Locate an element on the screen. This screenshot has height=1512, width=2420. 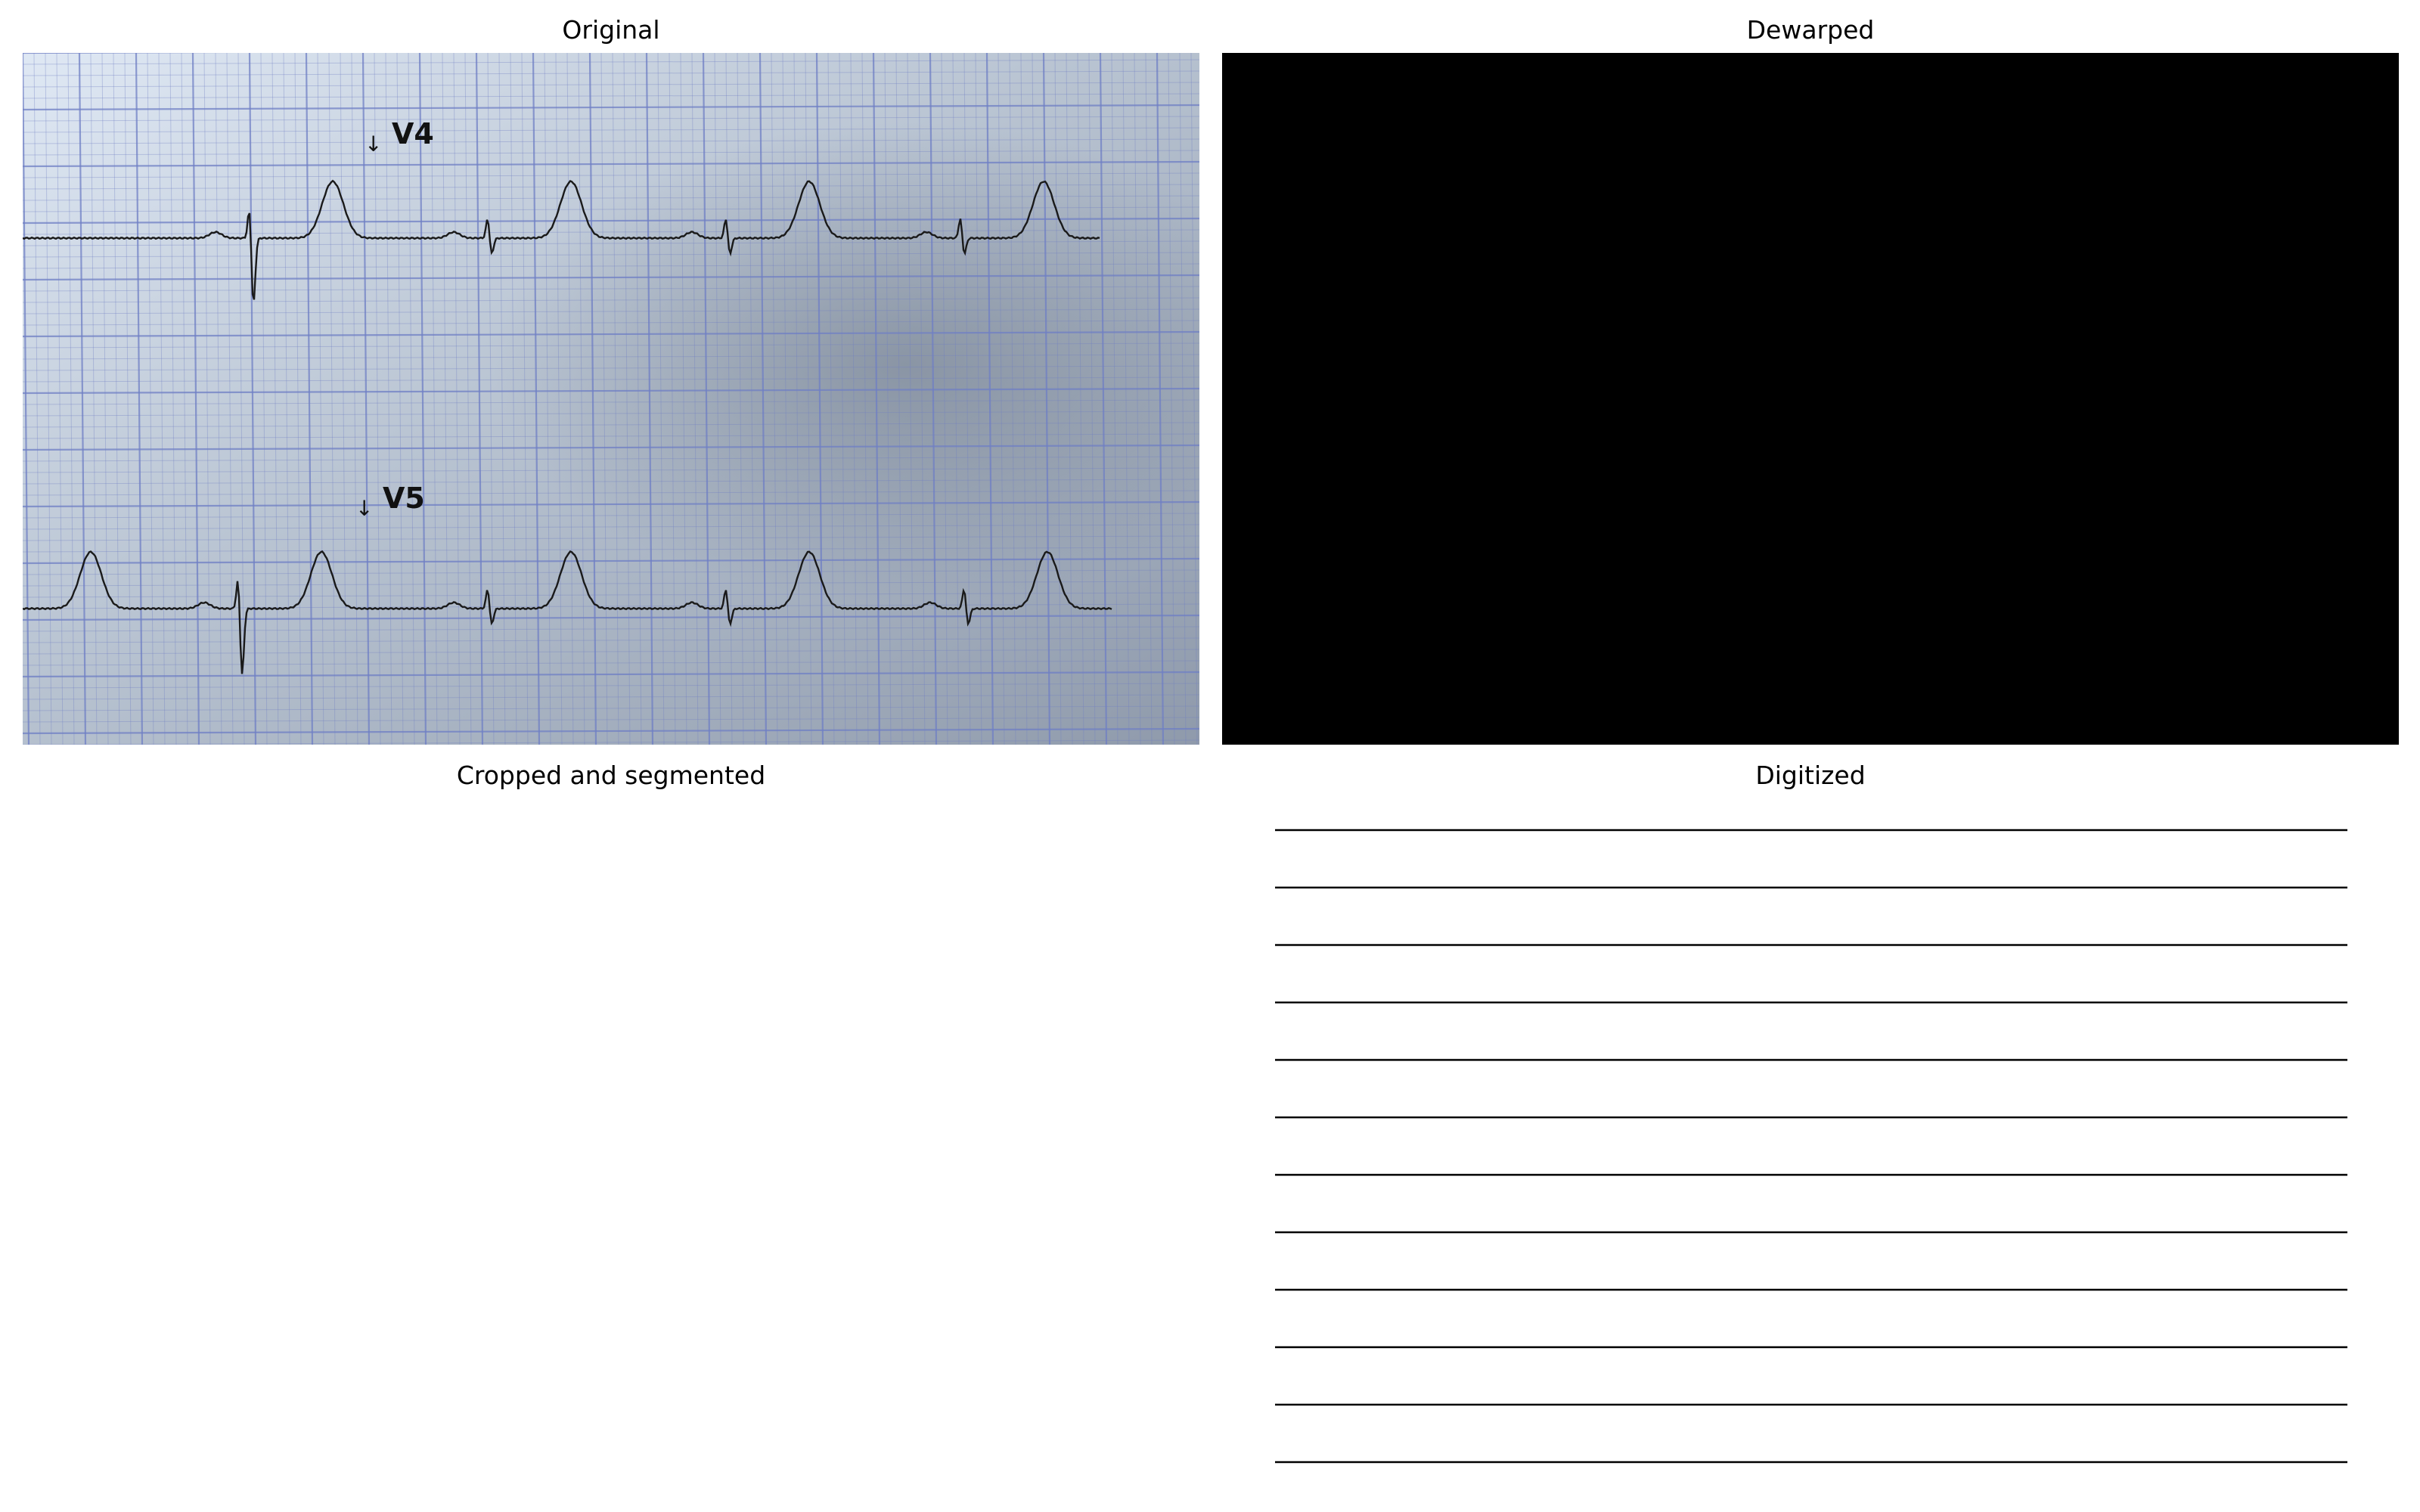
panel-title-dewarped: Dewarped is located at coordinates (1810, 30).